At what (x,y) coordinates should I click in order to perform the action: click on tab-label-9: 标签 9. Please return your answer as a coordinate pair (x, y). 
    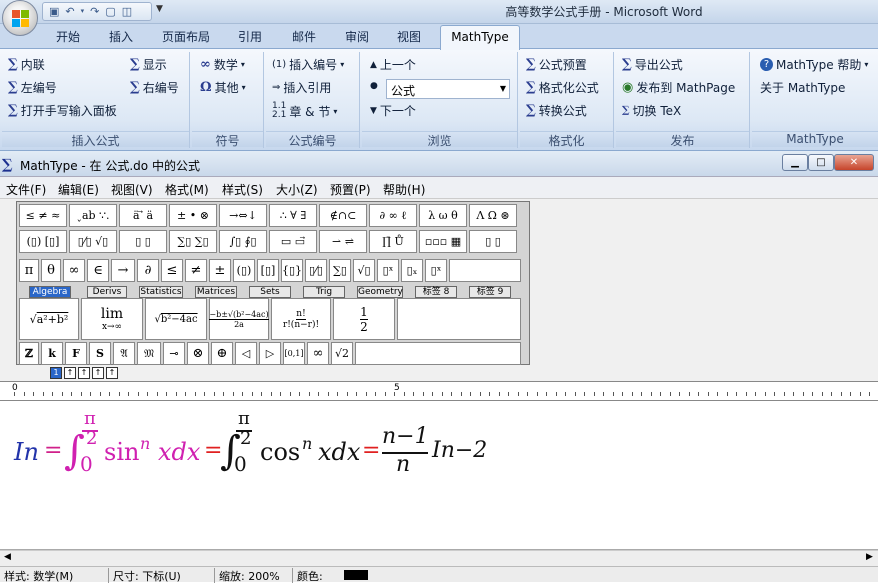
    Looking at the image, I should click on (490, 292).